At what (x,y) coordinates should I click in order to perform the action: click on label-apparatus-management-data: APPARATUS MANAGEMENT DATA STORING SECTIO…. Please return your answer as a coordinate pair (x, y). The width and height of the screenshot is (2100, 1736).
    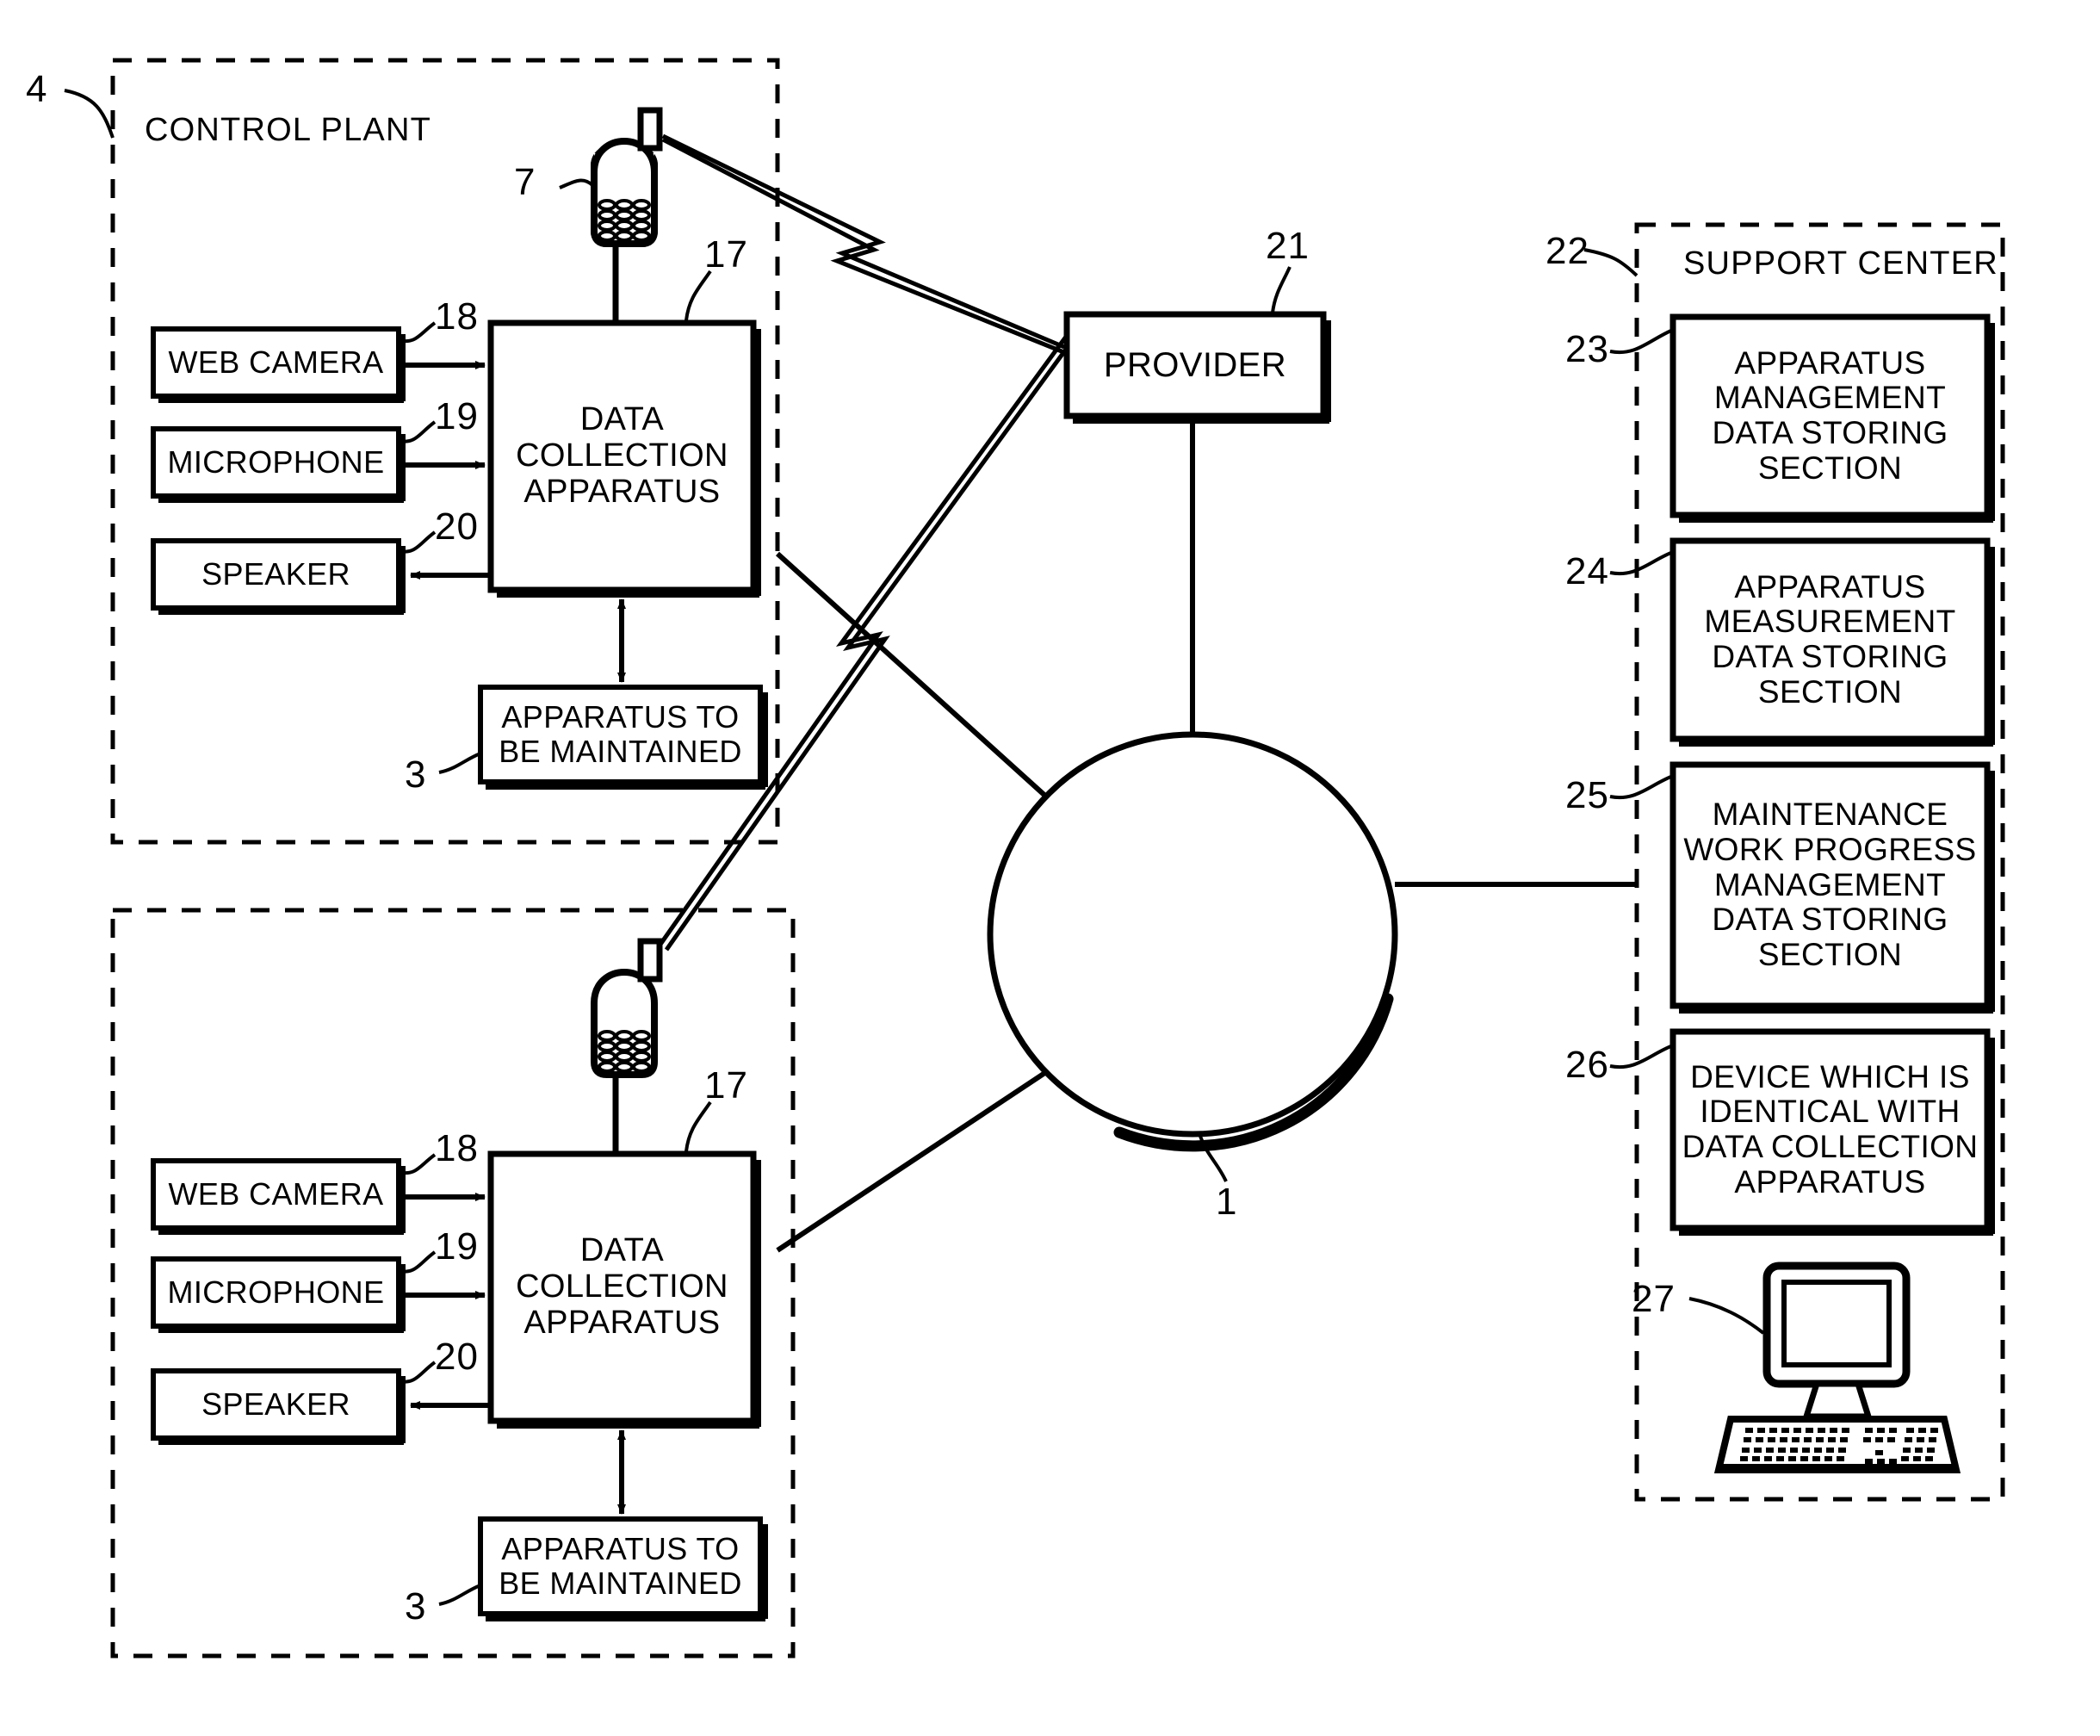
    Looking at the image, I should click on (1830, 415).